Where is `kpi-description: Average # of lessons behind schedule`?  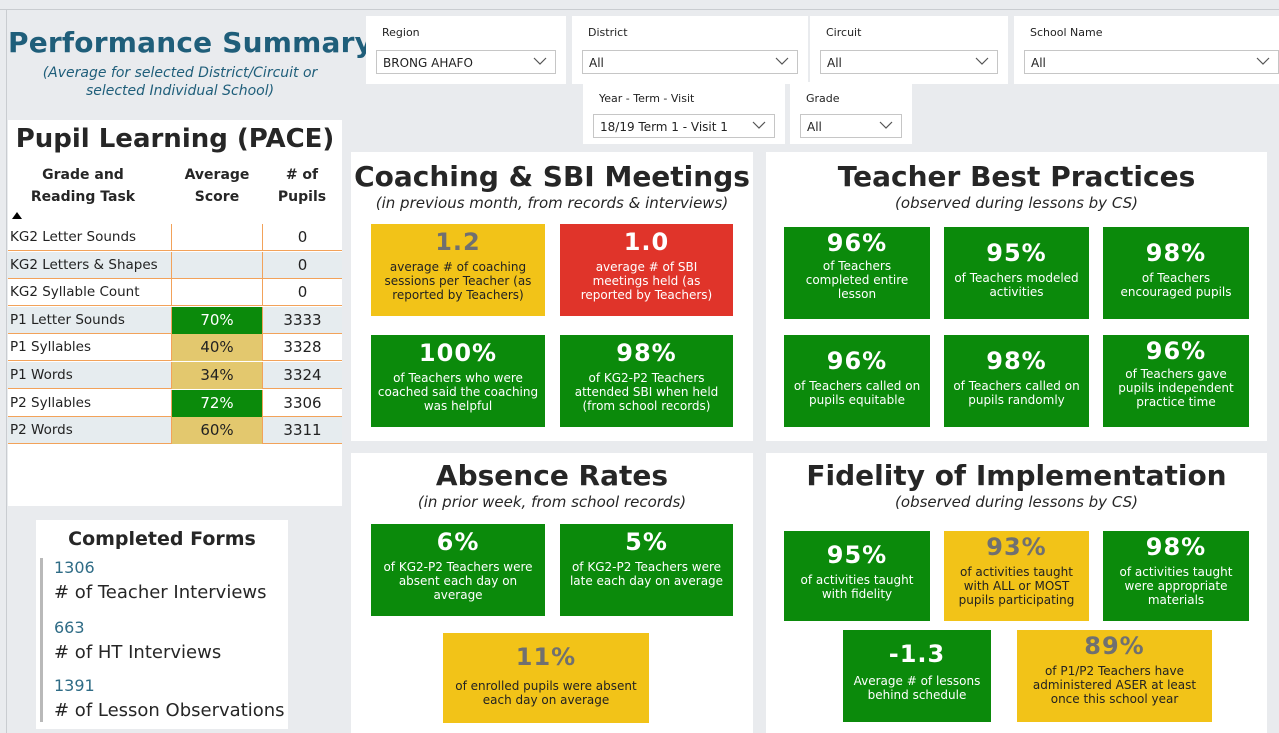
kpi-description: Average # of lessons behind schedule is located at coordinates (917, 688).